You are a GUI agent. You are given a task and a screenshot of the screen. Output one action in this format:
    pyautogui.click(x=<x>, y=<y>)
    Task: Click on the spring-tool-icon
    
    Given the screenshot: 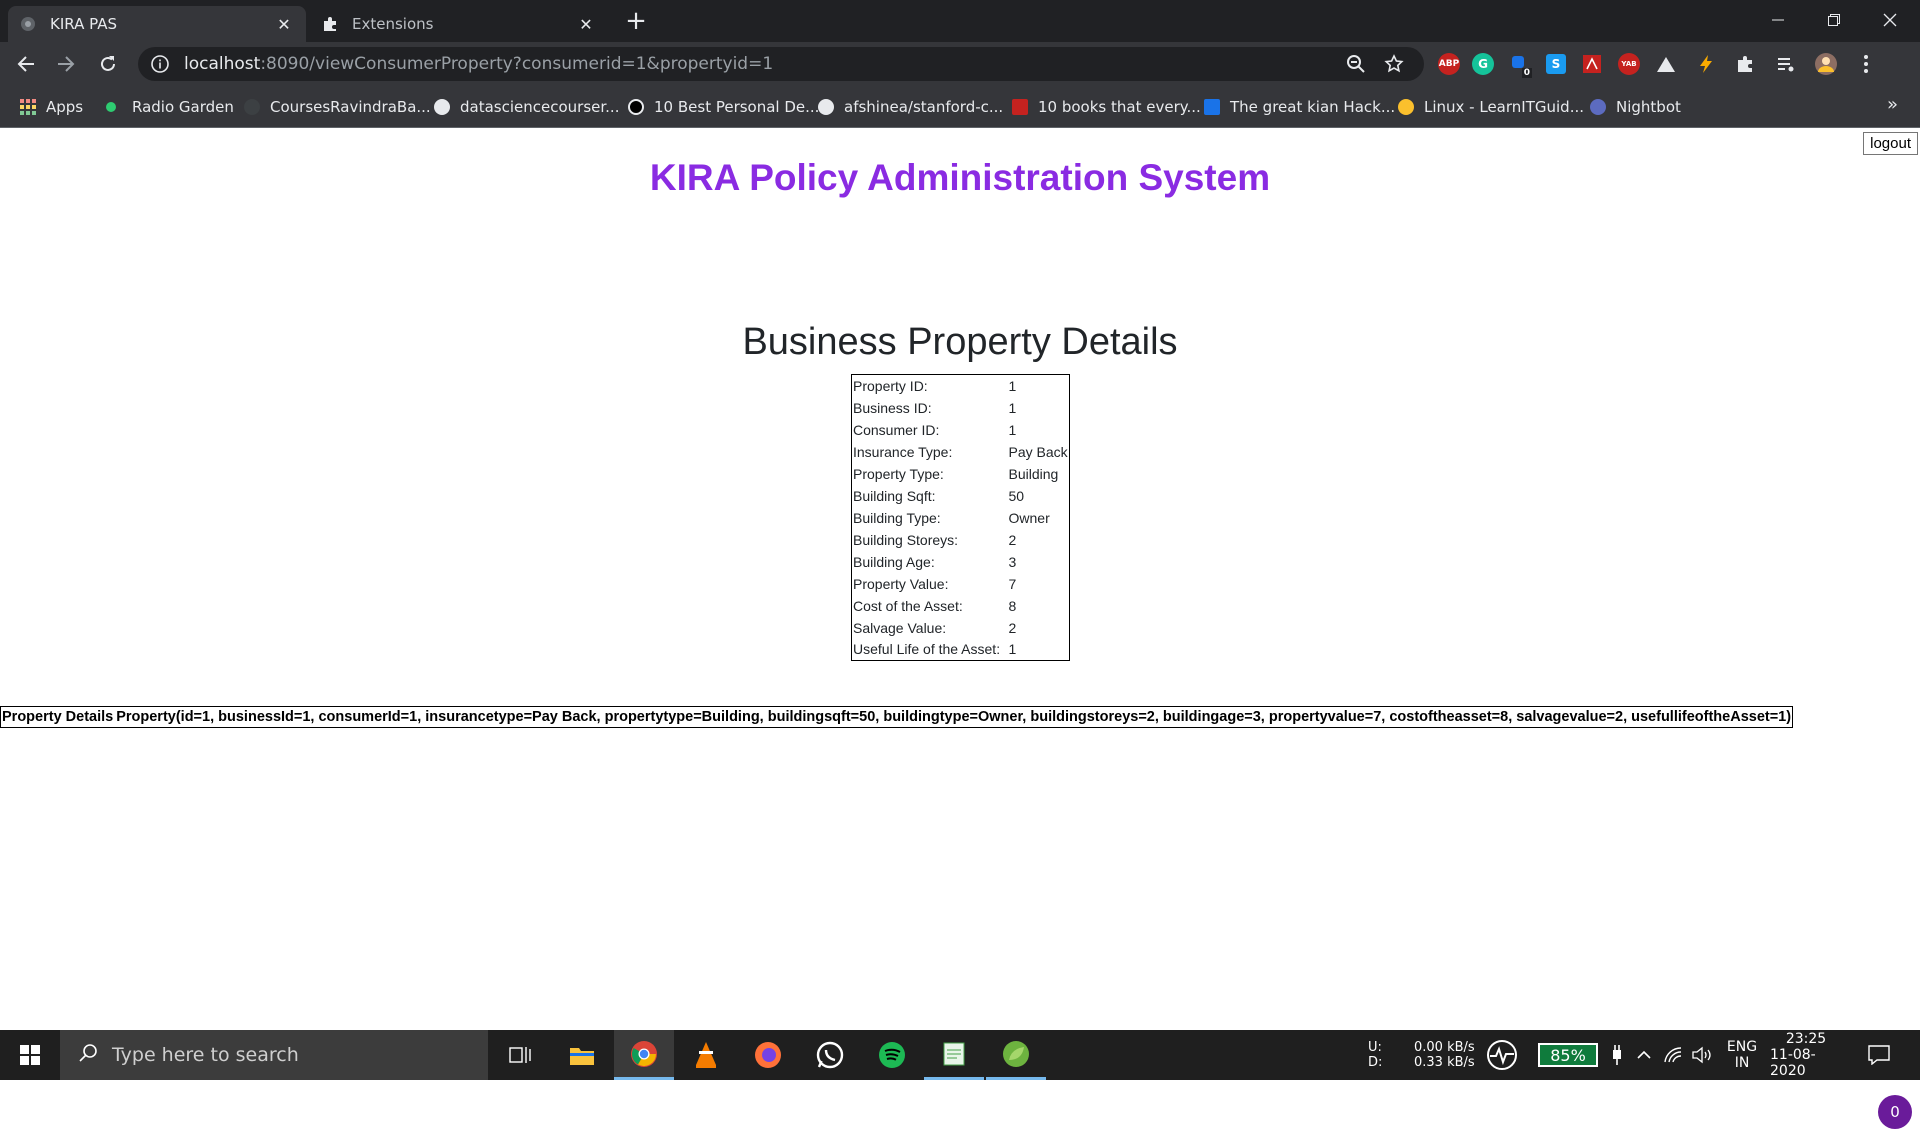 What is the action you would take?
    pyautogui.click(x=1016, y=1055)
    